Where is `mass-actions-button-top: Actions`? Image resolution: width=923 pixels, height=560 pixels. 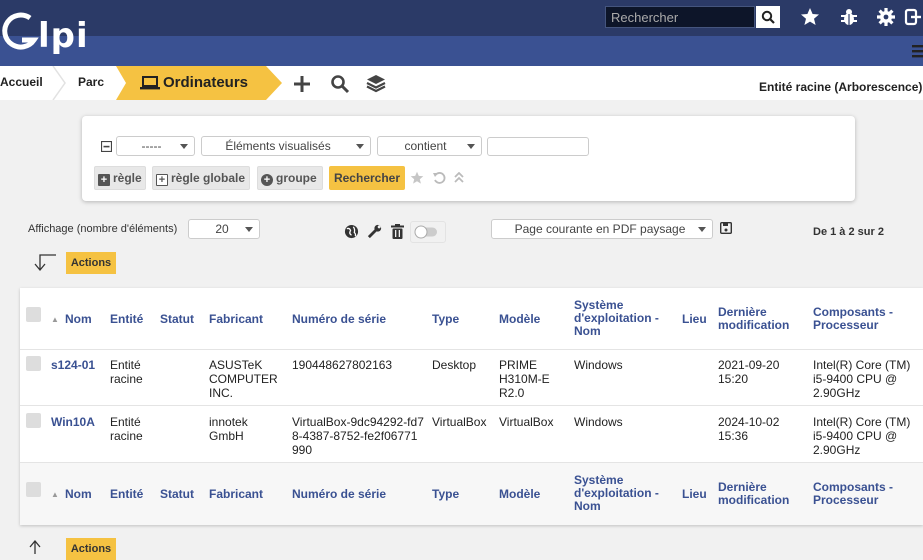 mass-actions-button-top: Actions is located at coordinates (91, 263).